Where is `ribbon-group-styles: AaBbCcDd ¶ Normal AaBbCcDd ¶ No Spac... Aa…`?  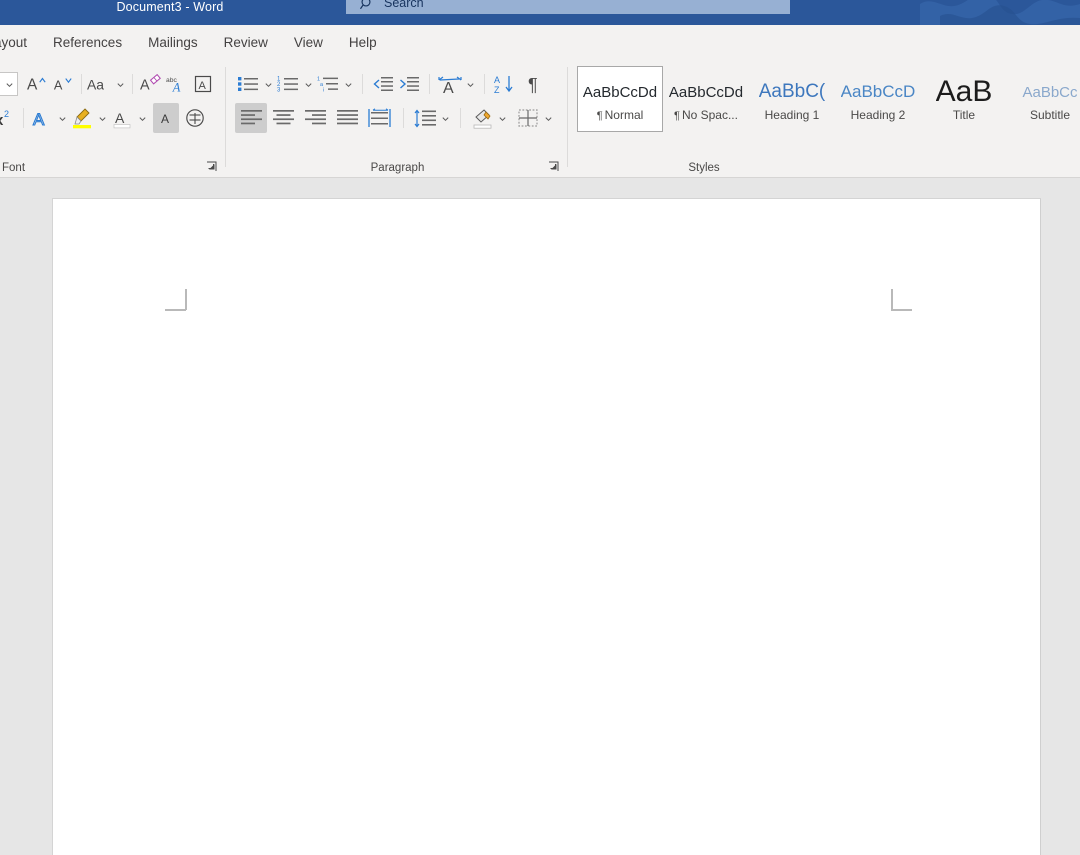
ribbon-group-styles: AaBbCcDd ¶ Normal AaBbCcDd ¶ No Spac... Aa… is located at coordinates (824, 119).